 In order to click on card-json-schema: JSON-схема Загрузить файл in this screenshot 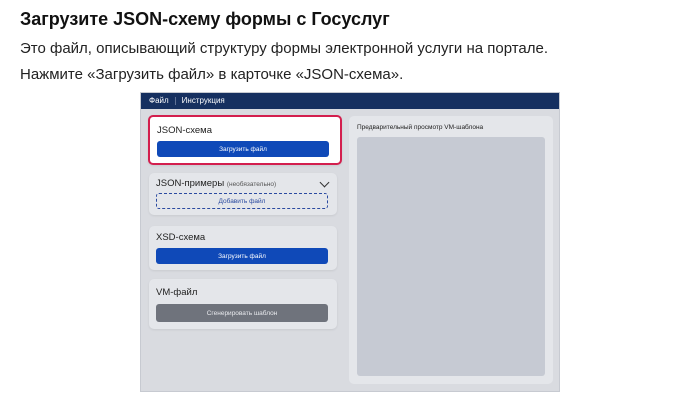, I will do `click(245, 140)`.